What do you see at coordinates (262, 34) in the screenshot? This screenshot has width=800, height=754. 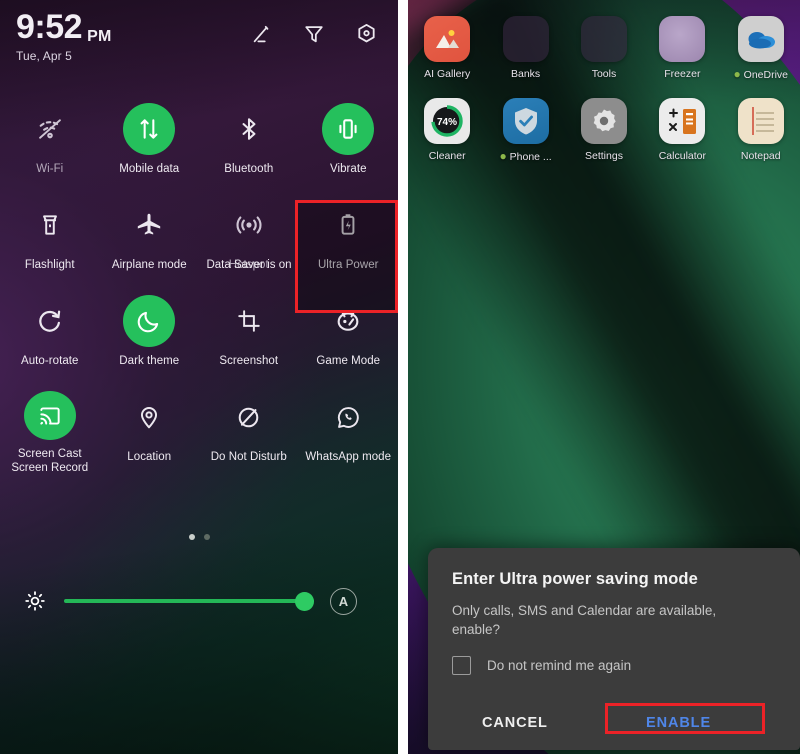 I see `edit-icon` at bounding box center [262, 34].